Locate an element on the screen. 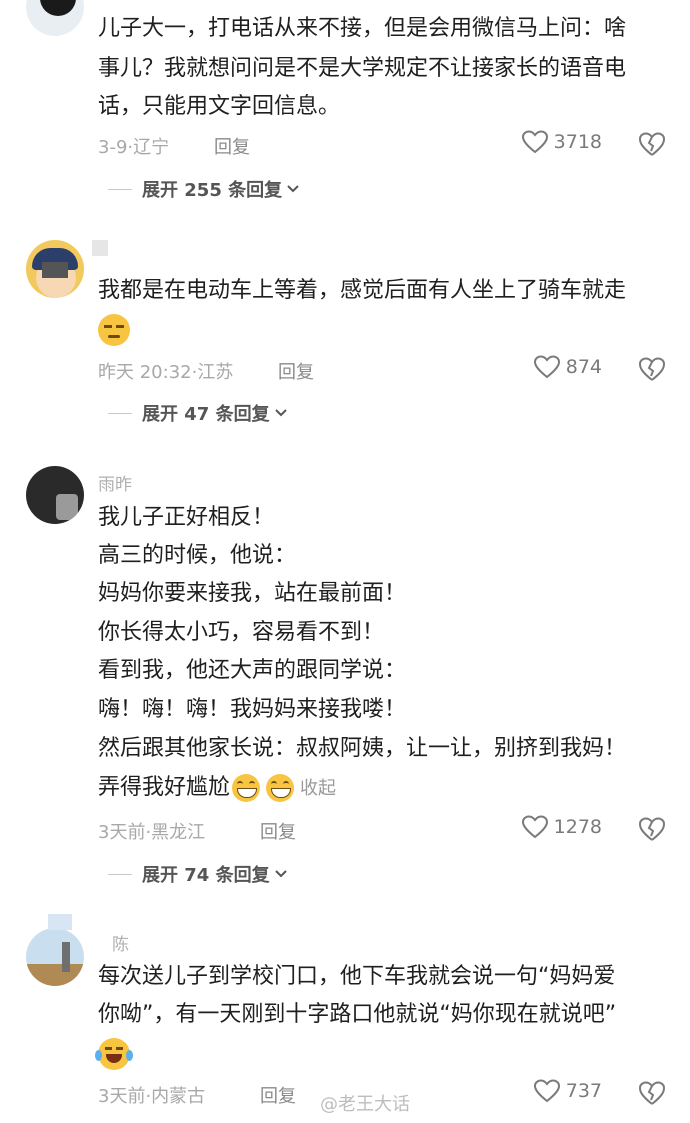  expand-label: 展开 47 条回复 is located at coordinates (206, 414).